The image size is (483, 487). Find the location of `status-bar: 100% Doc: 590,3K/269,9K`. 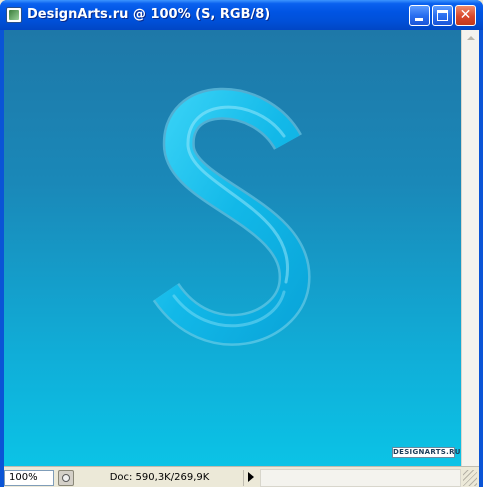

status-bar: 100% Doc: 590,3K/269,9K is located at coordinates (241, 476).